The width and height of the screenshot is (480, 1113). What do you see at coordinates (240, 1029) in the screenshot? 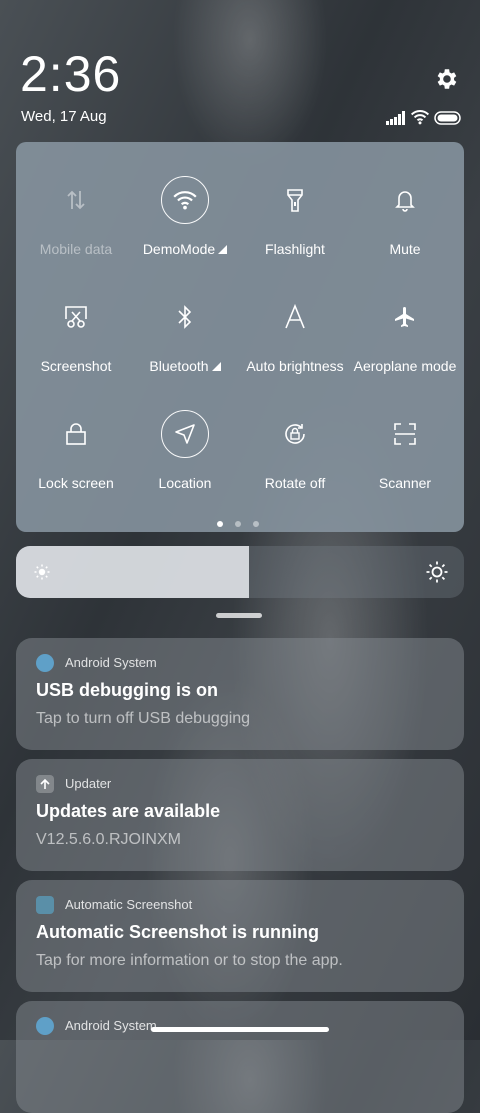
I see `home-indicator` at bounding box center [240, 1029].